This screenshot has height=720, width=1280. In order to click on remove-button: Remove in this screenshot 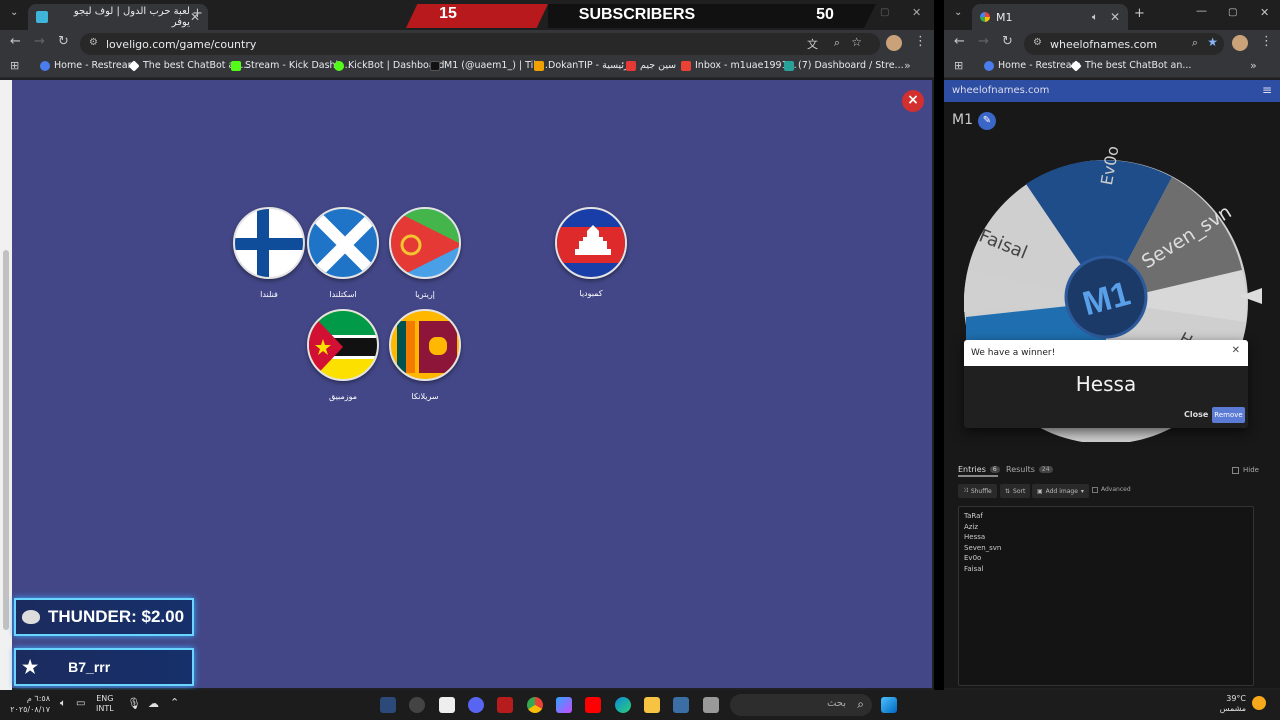, I will do `click(1228, 415)`.